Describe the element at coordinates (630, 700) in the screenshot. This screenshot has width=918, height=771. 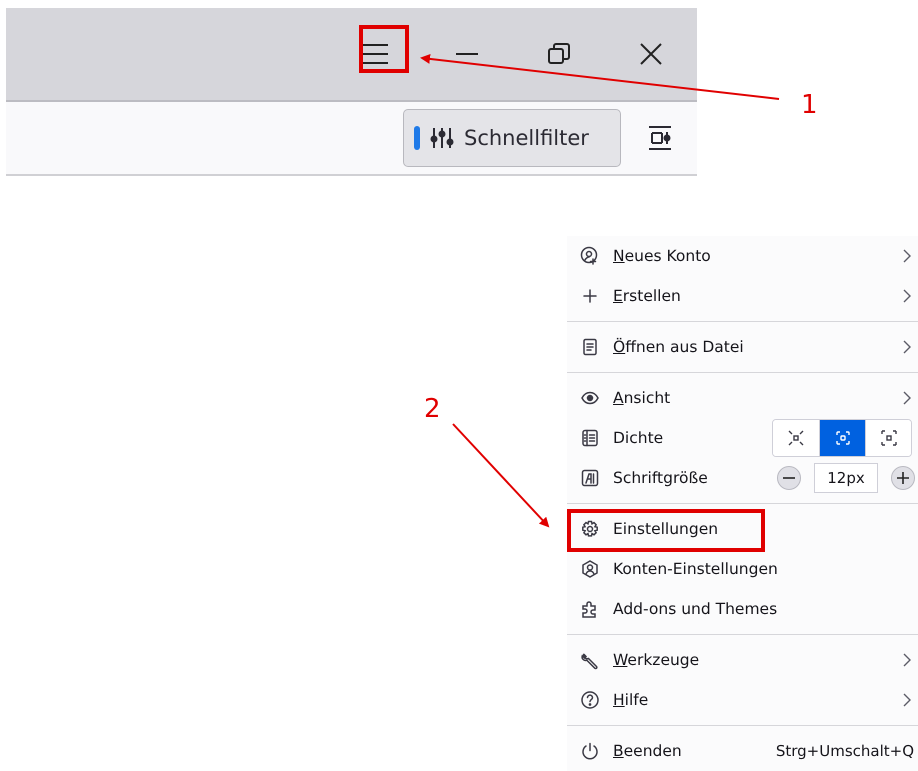
I see `menu-item-label: Hilfe` at that location.